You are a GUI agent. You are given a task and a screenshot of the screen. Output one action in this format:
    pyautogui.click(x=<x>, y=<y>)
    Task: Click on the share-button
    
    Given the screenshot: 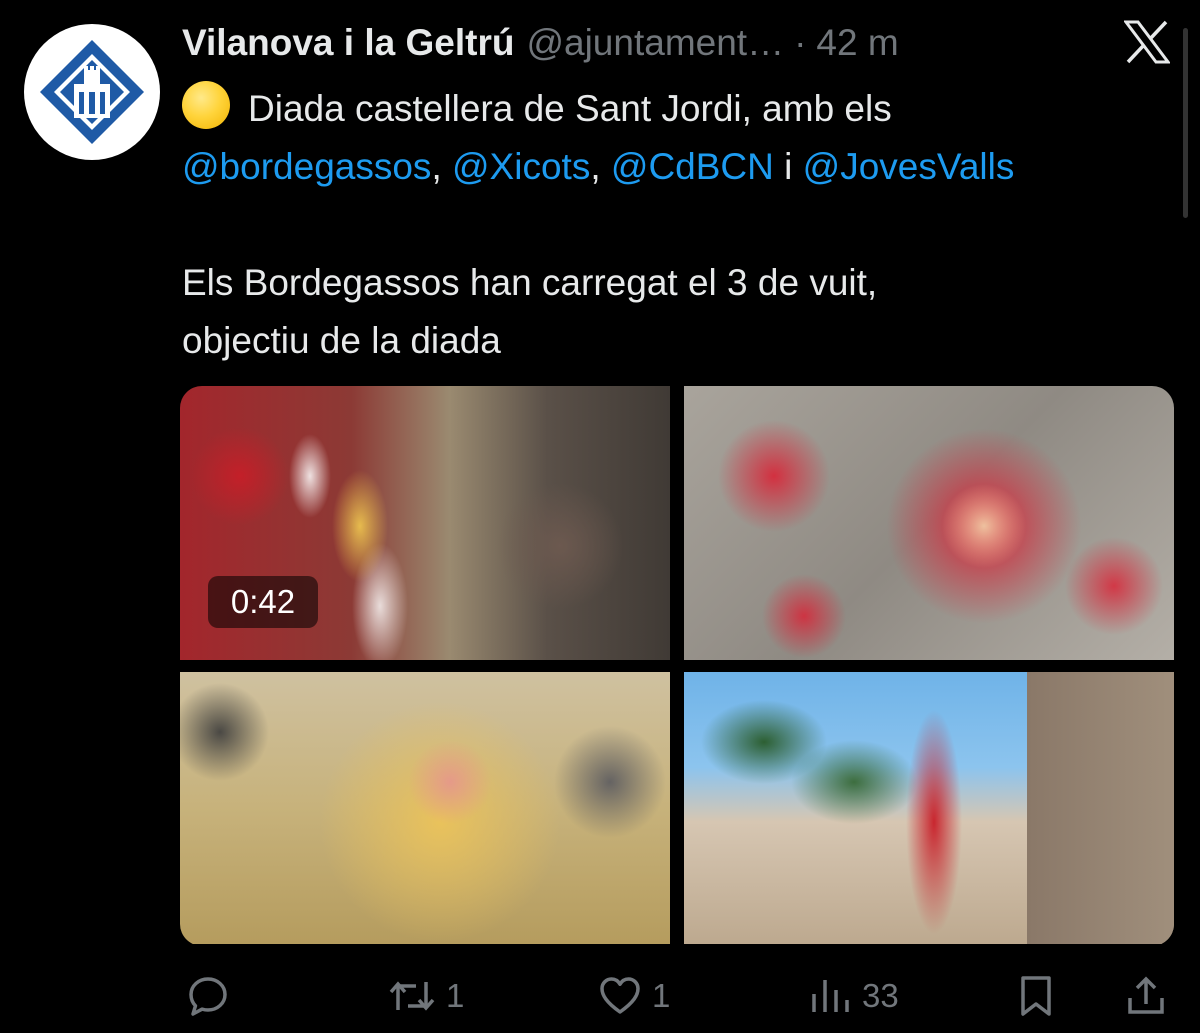 What is the action you would take?
    pyautogui.click(x=1146, y=996)
    